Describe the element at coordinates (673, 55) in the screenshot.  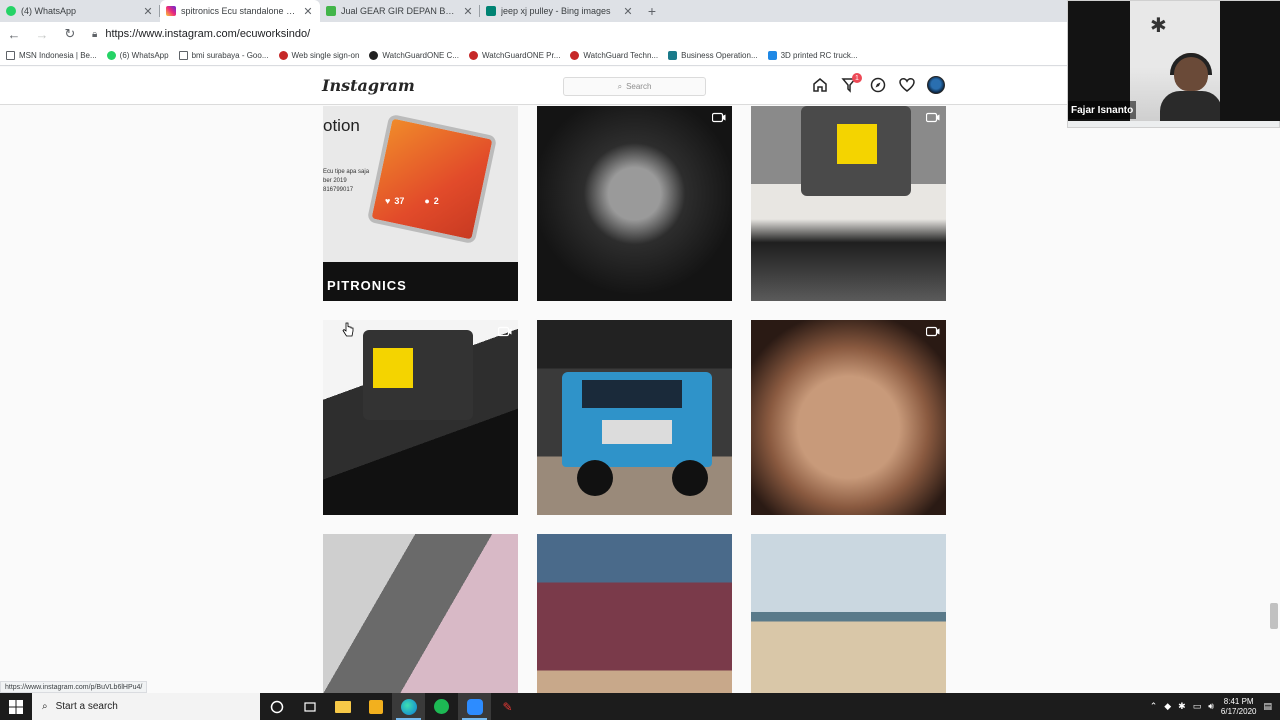
I see `dynamics-icon` at that location.